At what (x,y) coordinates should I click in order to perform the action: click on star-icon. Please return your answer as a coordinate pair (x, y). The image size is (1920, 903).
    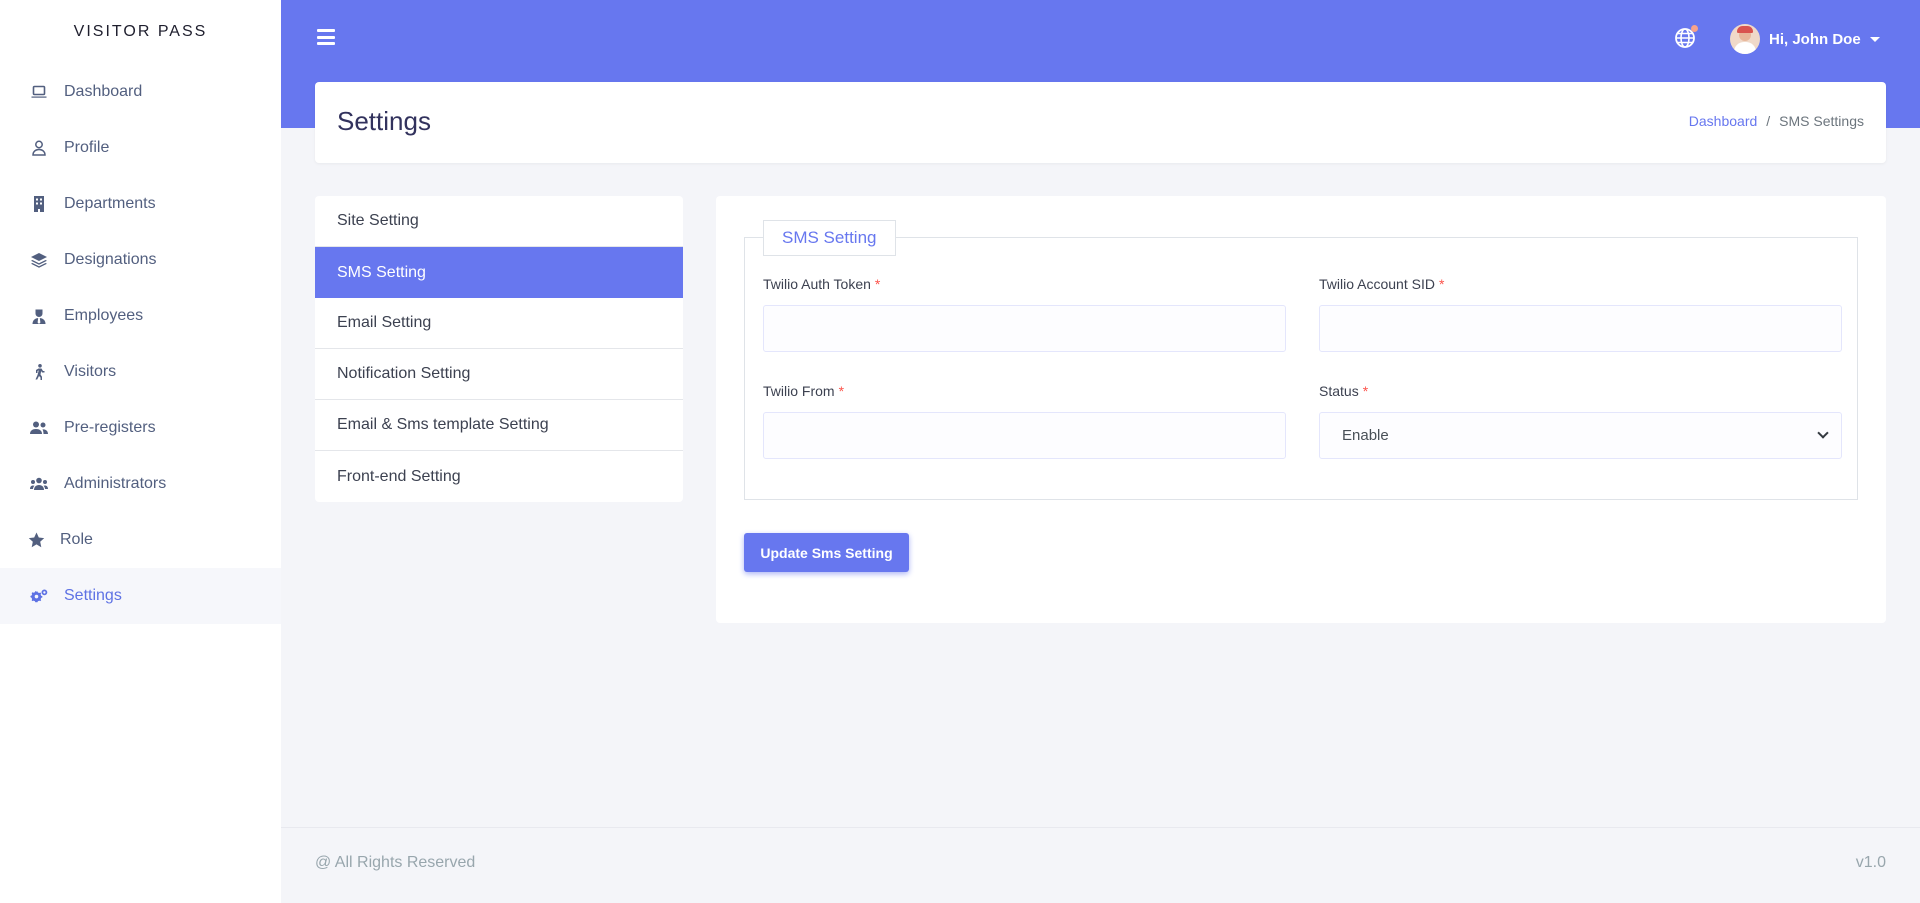
    Looking at the image, I should click on (36, 540).